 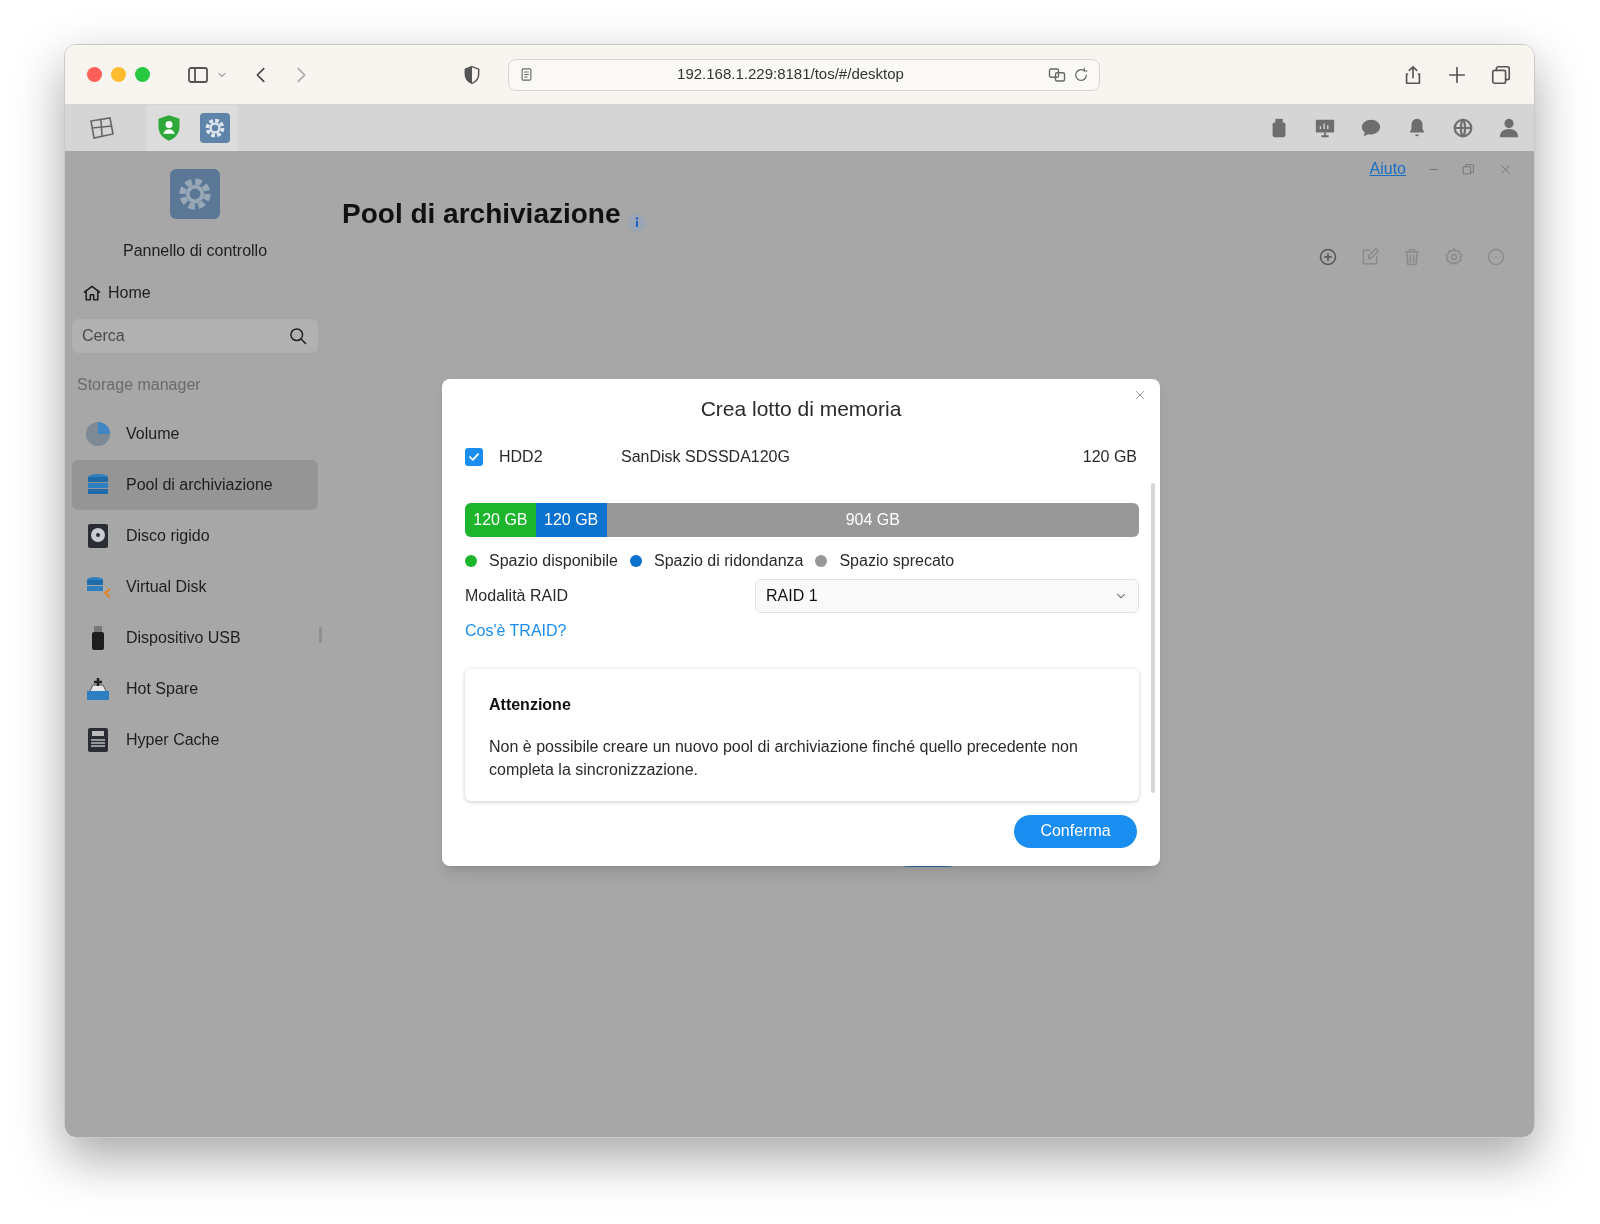 I want to click on notice-title: Attenzione, so click(x=530, y=704).